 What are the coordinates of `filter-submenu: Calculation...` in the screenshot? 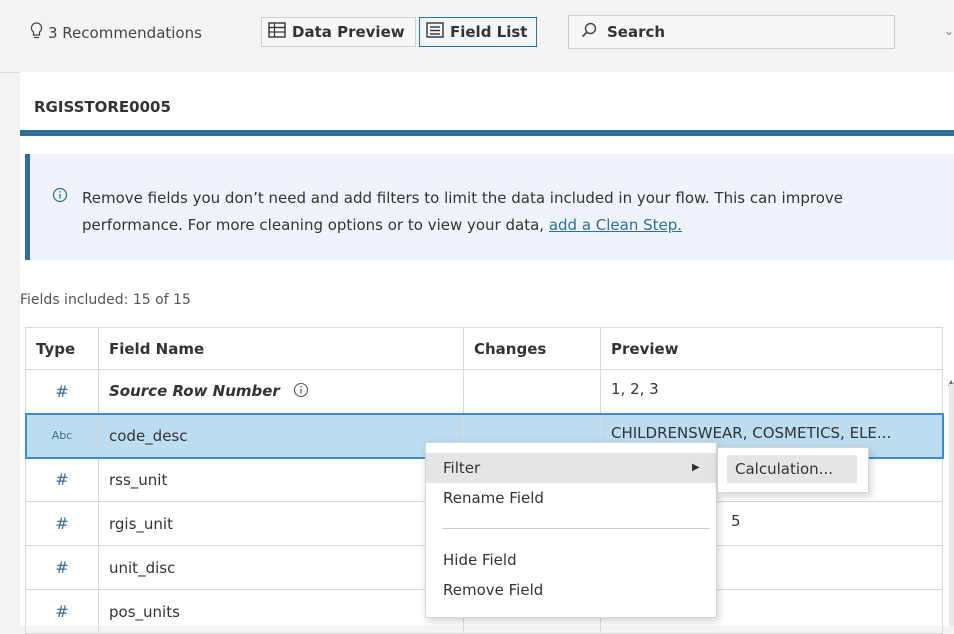 It's located at (793, 470).